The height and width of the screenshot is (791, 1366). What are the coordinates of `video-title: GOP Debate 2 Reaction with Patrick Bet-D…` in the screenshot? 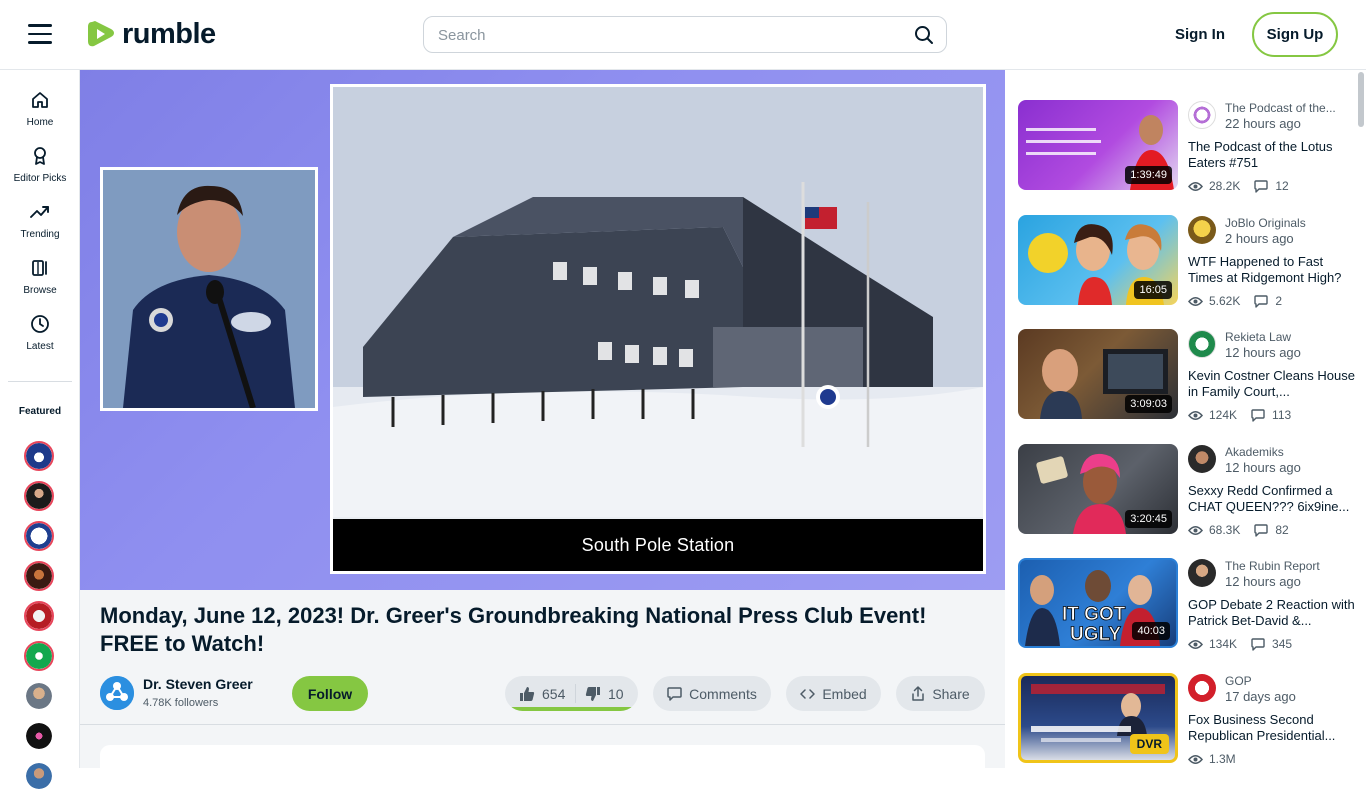 It's located at (1274, 613).